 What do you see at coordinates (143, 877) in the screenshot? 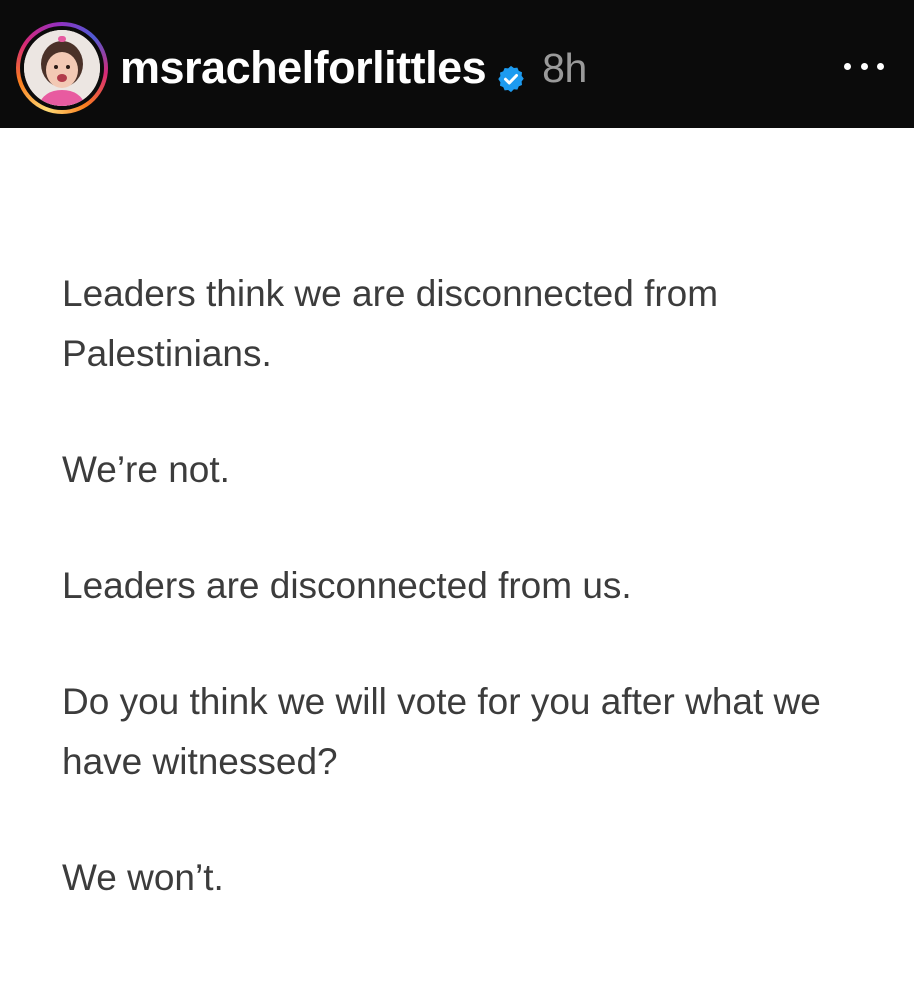
I see `post-paragraph: We won’t.` at bounding box center [143, 877].